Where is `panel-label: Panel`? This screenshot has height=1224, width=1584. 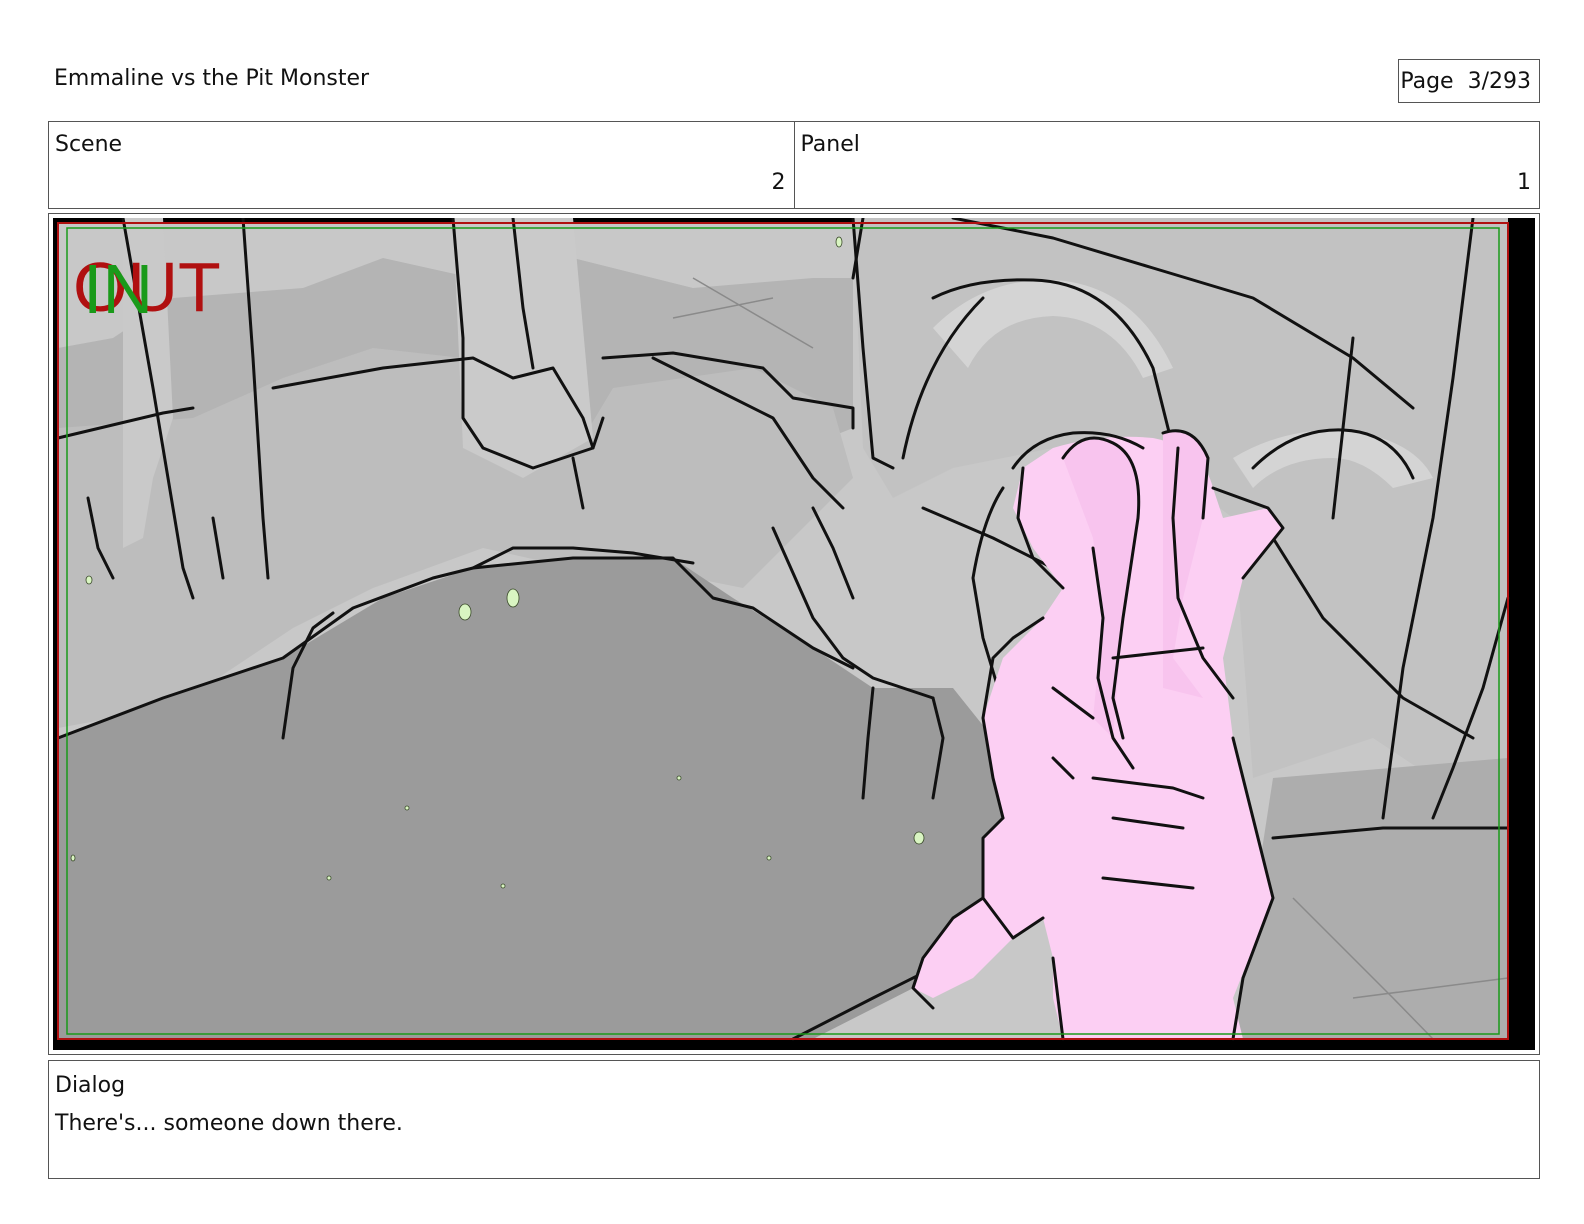
panel-label: Panel is located at coordinates (830, 144).